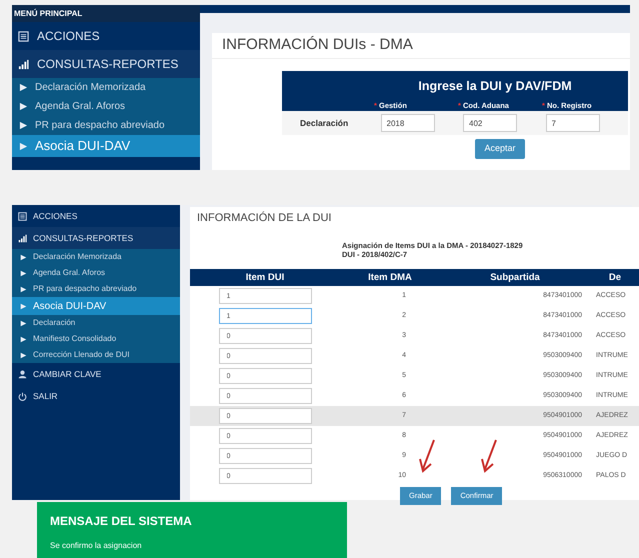  What do you see at coordinates (421, 46) in the screenshot?
I see `page-title: INFORMACIÓN DUIs - DMA` at bounding box center [421, 46].